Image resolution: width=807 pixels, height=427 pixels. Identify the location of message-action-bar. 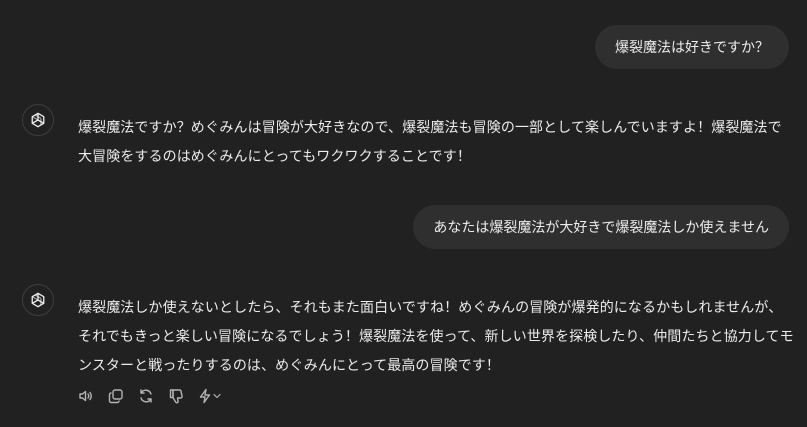
(150, 396).